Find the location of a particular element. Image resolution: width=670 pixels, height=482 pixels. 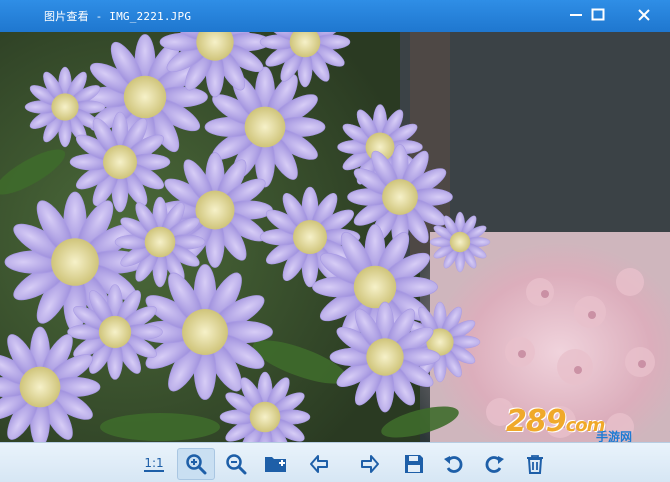

rotate-left-button is located at coordinates (454, 464).